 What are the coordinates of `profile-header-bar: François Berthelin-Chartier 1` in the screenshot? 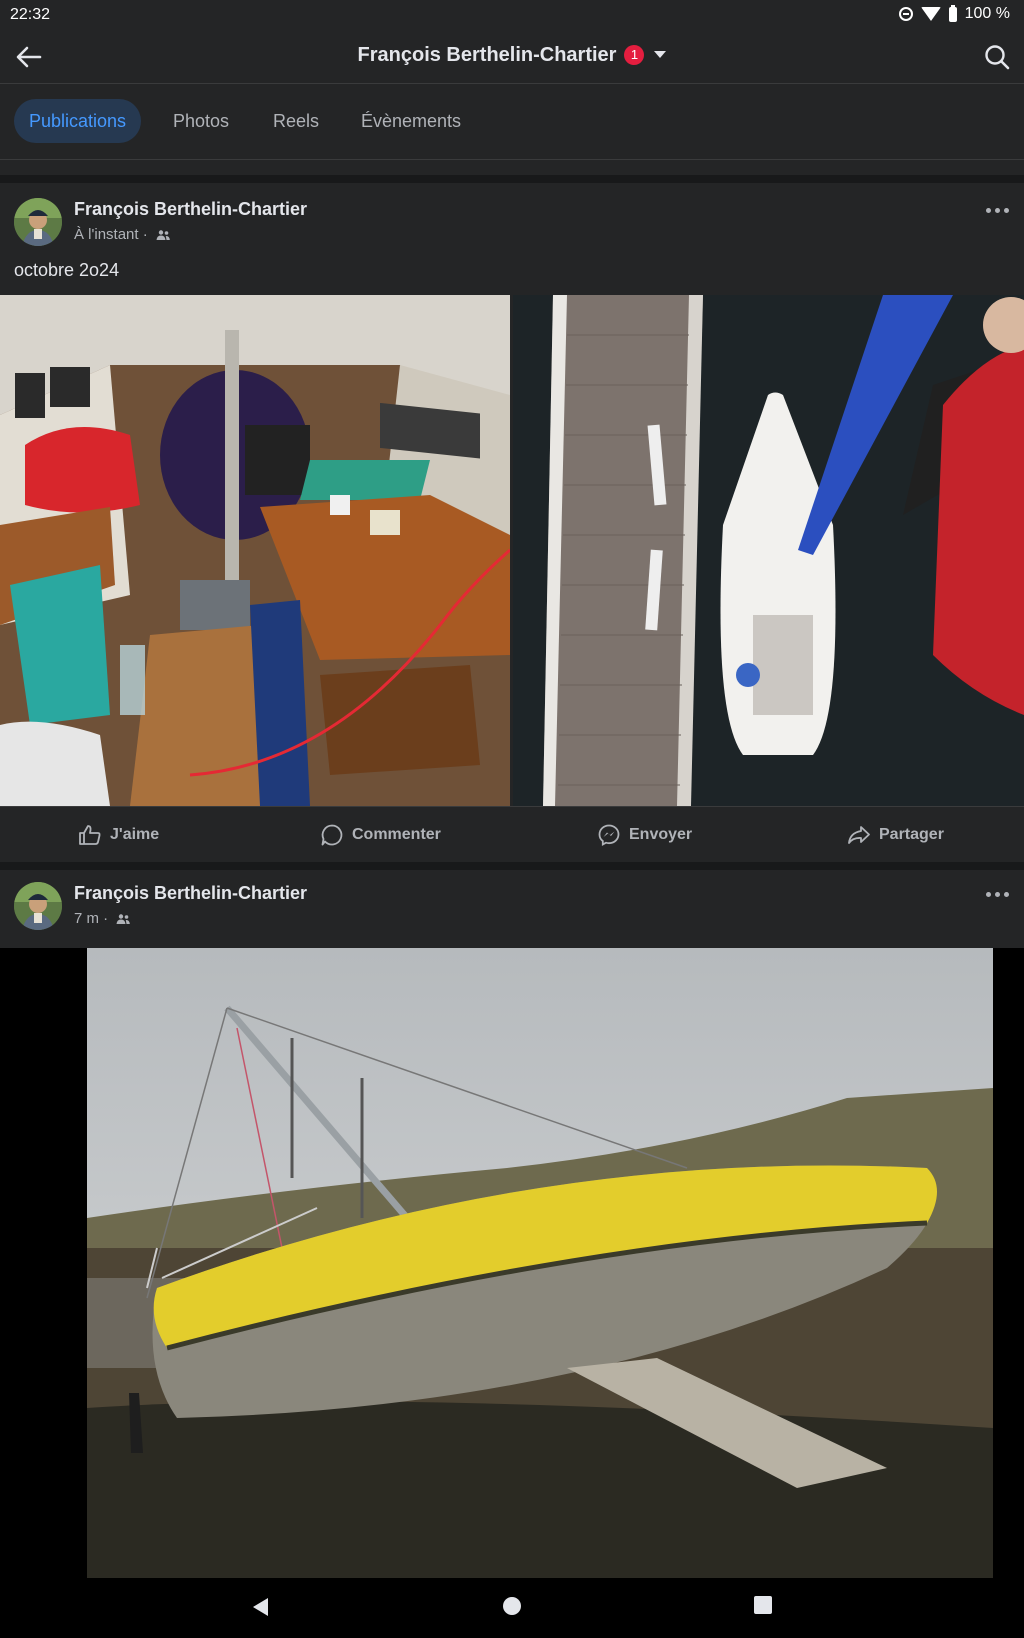 It's located at (512, 57).